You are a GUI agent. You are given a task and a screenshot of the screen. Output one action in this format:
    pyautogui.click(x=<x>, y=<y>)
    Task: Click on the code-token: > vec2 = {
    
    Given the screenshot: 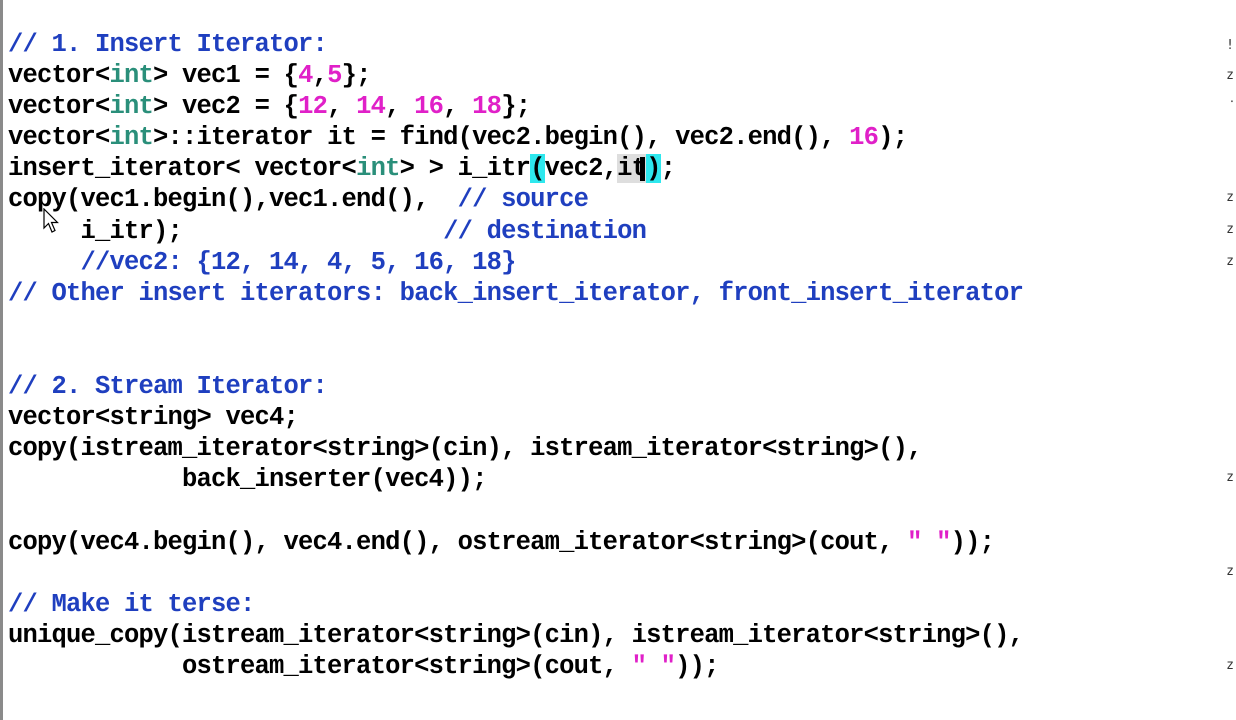 What is the action you would take?
    pyautogui.click(x=226, y=107)
    